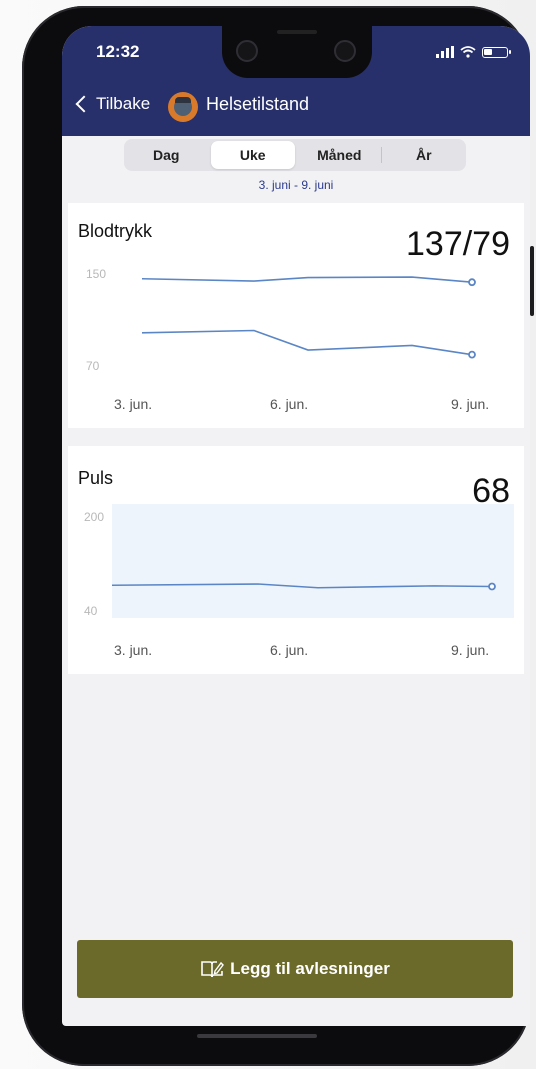 The width and height of the screenshot is (536, 1069). I want to click on battery-icon, so click(496, 52).